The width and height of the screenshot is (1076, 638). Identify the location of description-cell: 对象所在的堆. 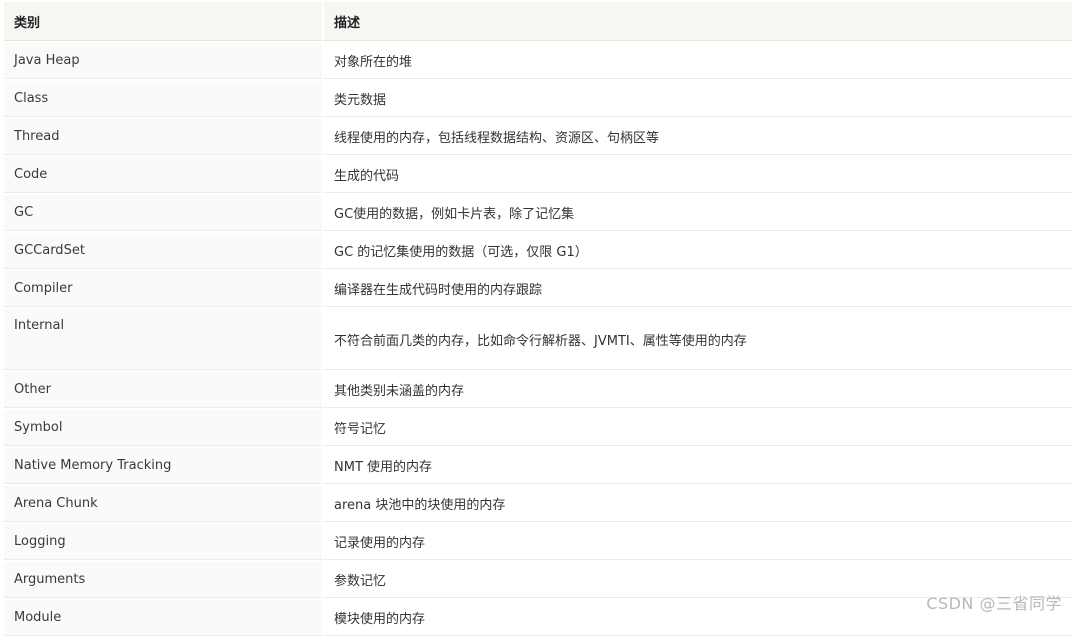
(698, 61).